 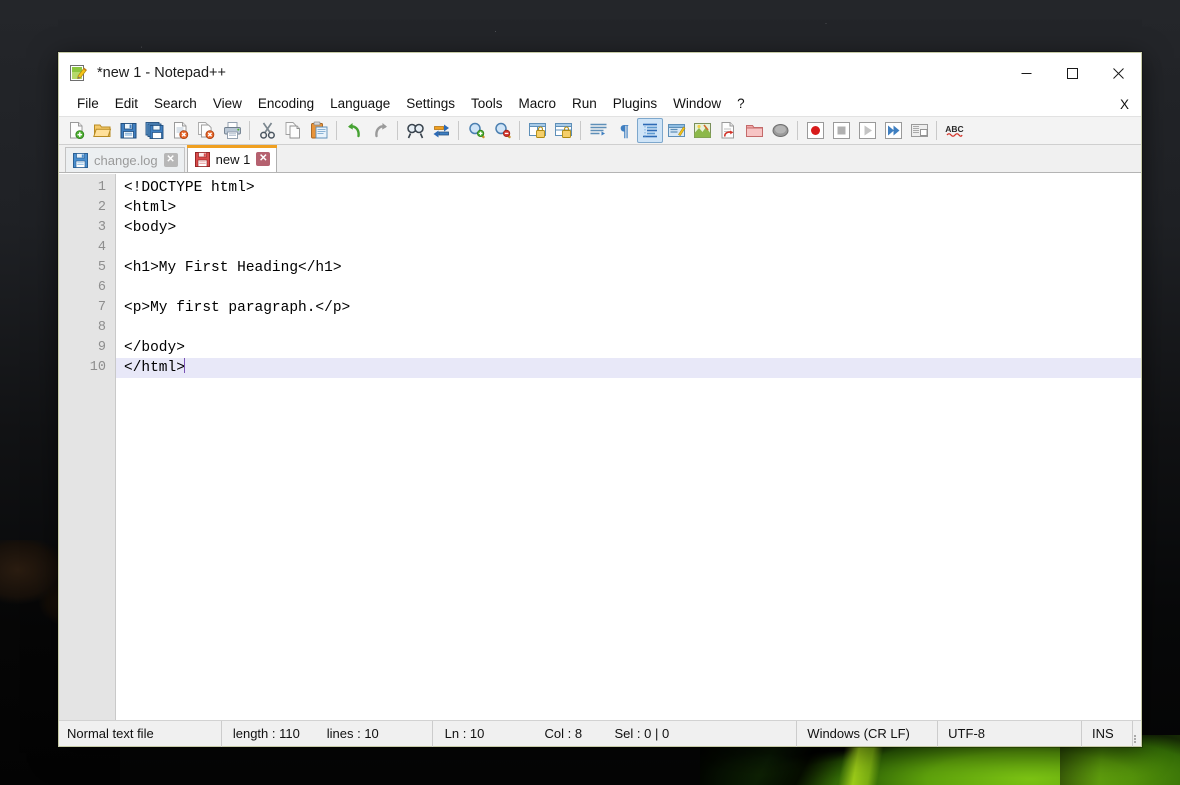 I want to click on code-line: <!DOCTYPE html>, so click(x=628, y=188).